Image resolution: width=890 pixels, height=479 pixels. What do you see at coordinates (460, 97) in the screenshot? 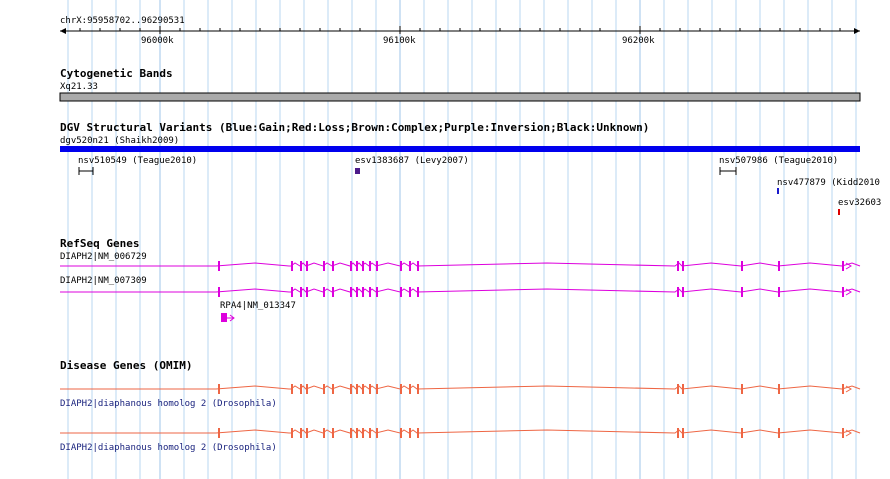
I see `cytoband-bar` at bounding box center [460, 97].